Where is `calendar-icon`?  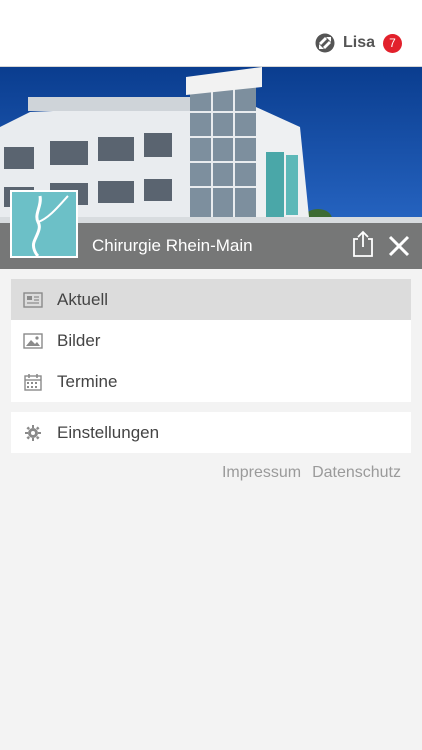
calendar-icon is located at coordinates (33, 382).